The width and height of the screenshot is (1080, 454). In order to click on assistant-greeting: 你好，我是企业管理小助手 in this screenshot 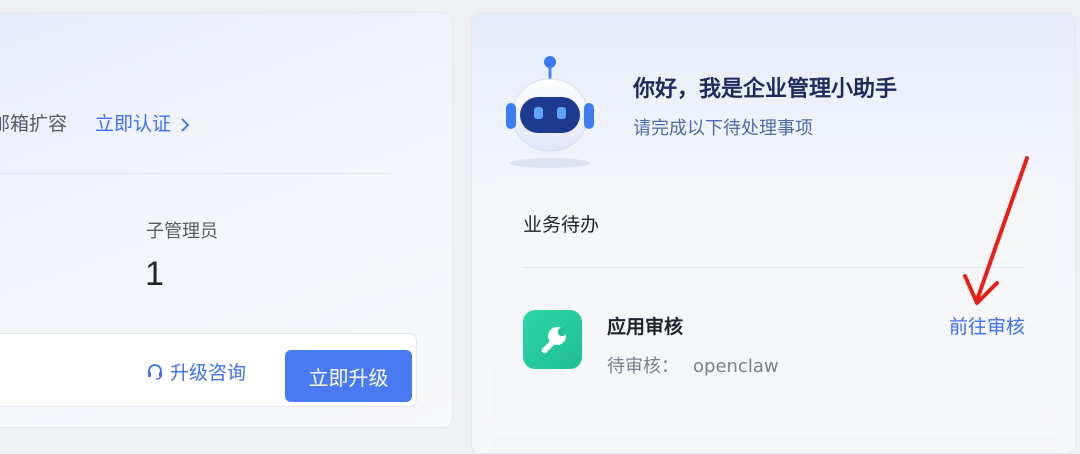, I will do `click(765, 89)`.